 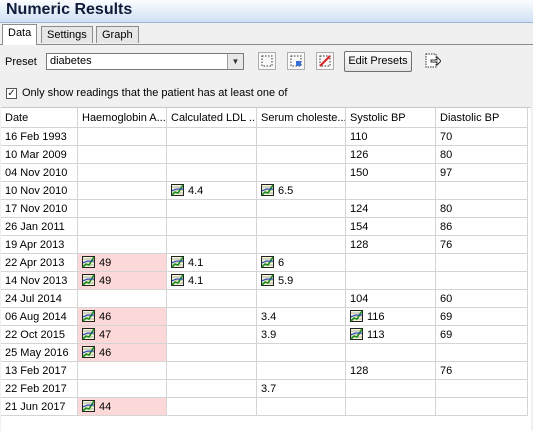 I want to click on systolic-cell: 154, so click(x=391, y=227).